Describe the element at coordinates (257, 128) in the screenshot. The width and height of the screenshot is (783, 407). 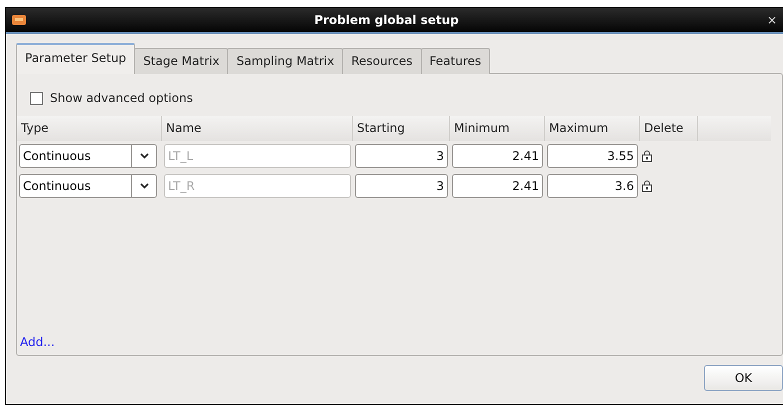
I see `column-header: Name` at that location.